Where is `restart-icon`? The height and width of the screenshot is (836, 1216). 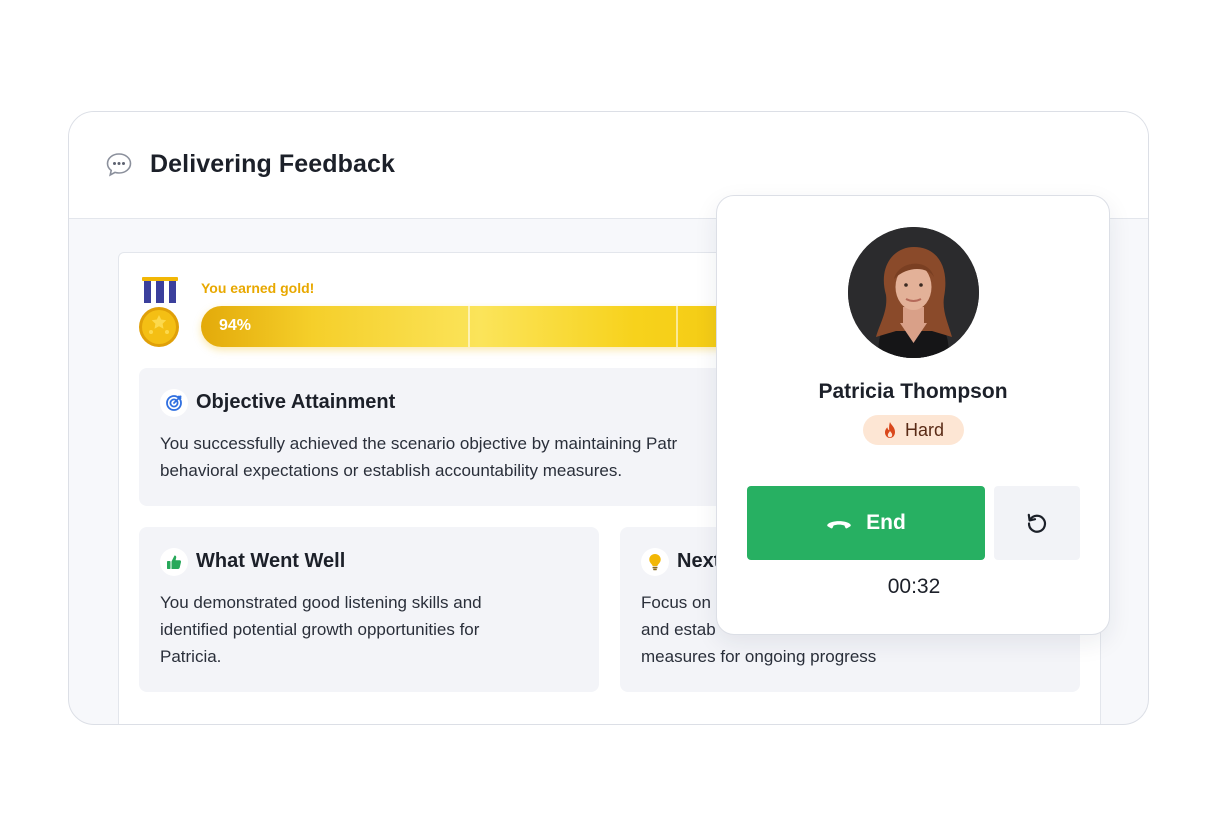
restart-icon is located at coordinates (1037, 523).